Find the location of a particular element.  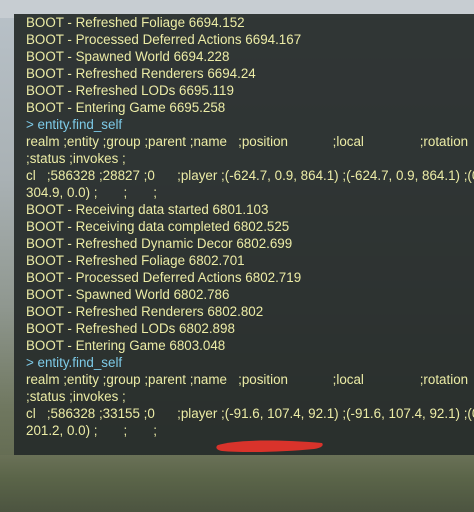

console-line: BOOT - Receiving data started 6801.103 is located at coordinates (147, 209).